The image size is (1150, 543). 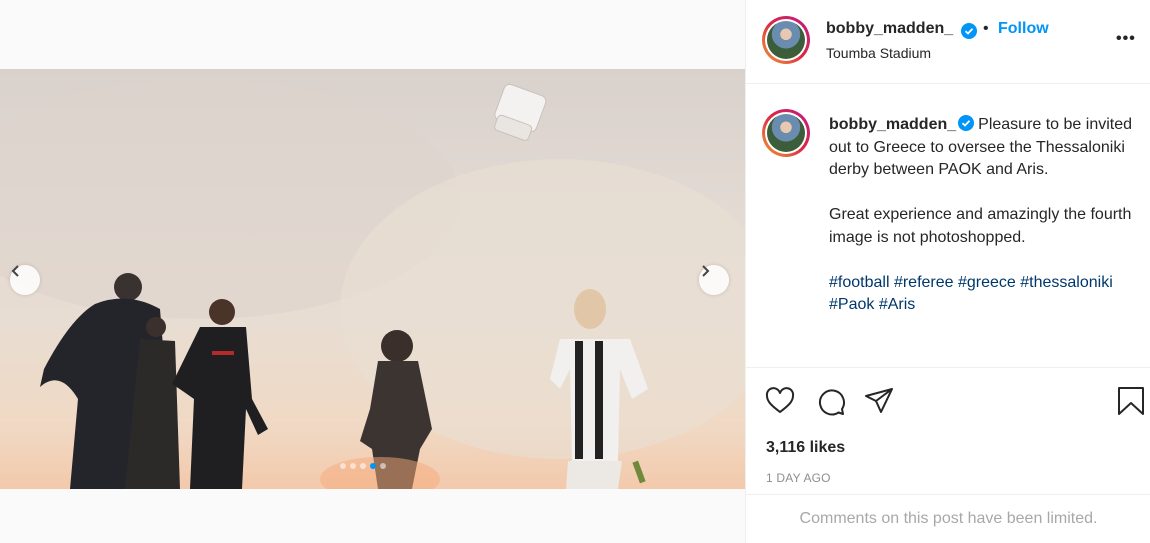 I want to click on comment-bubble-icon, so click(x=831, y=402).